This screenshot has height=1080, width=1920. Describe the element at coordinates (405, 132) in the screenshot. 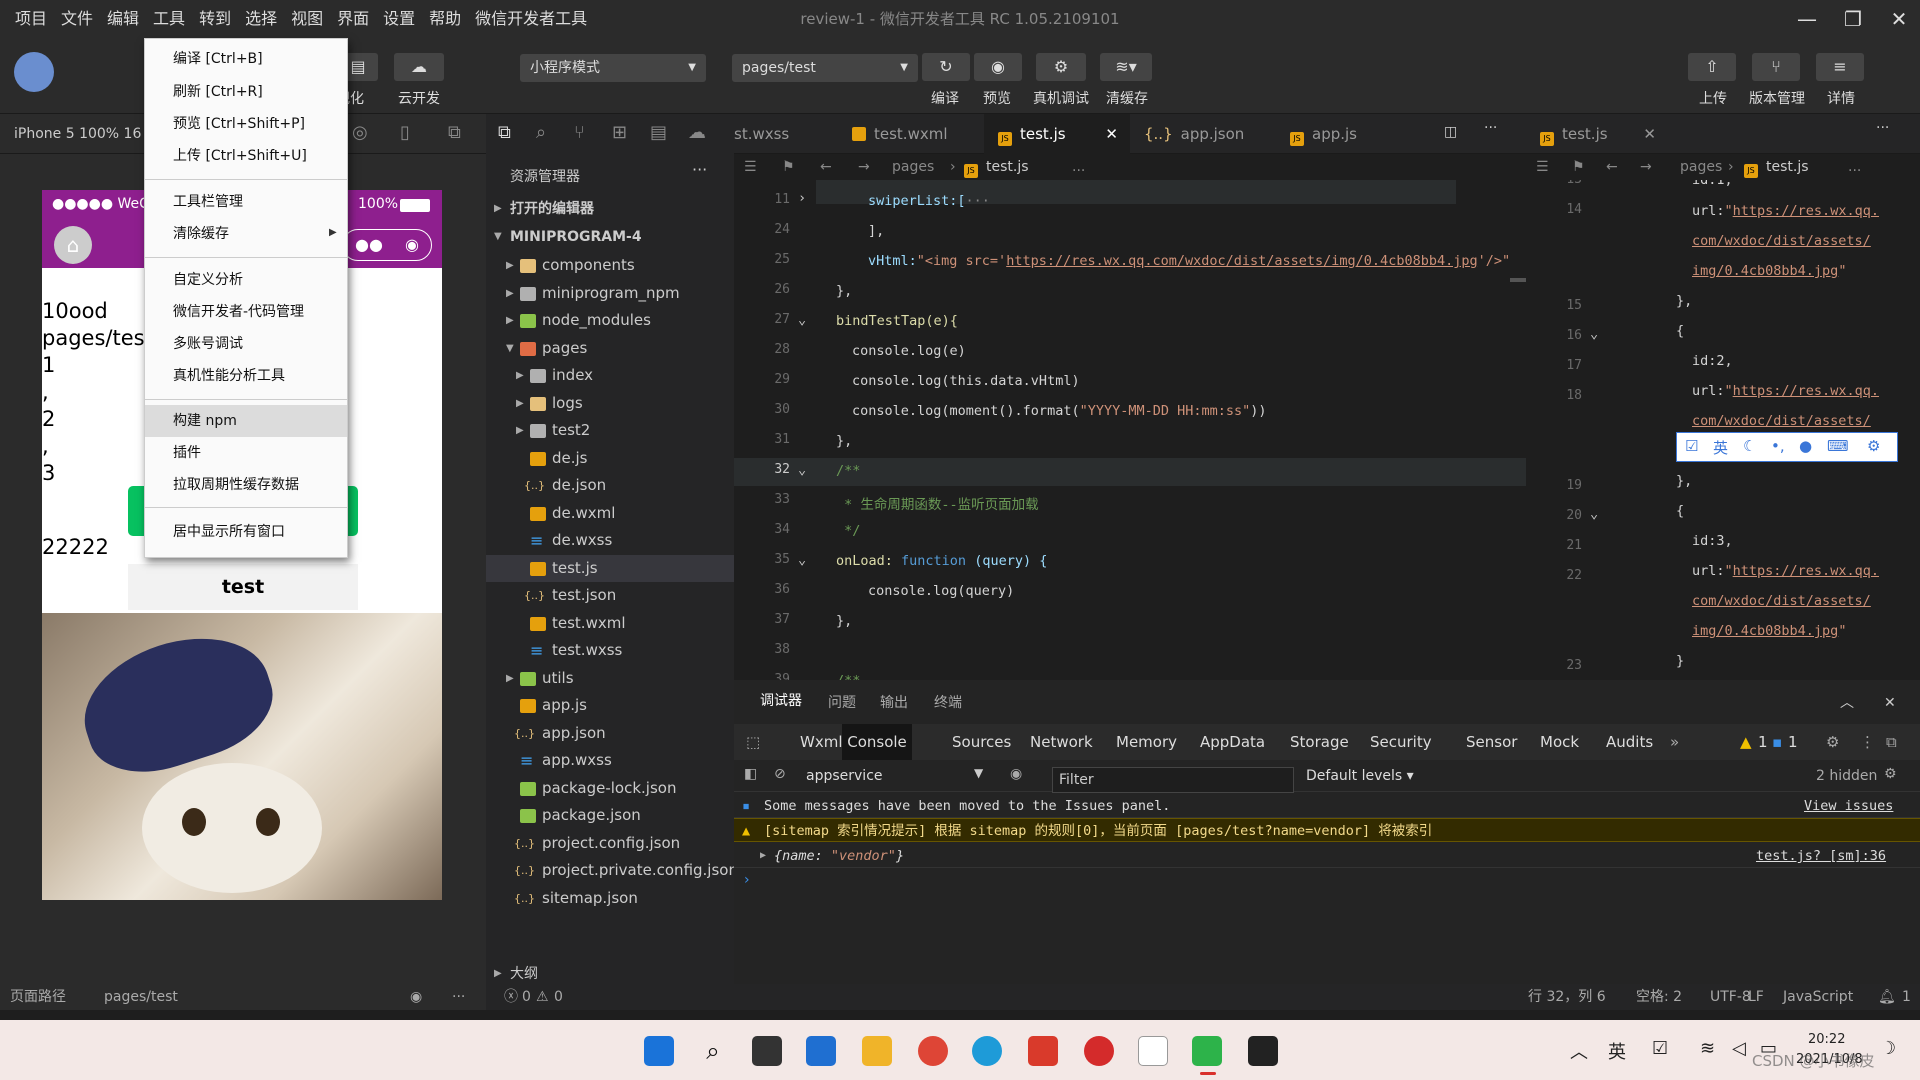

I see `phone-icon: ▯` at that location.